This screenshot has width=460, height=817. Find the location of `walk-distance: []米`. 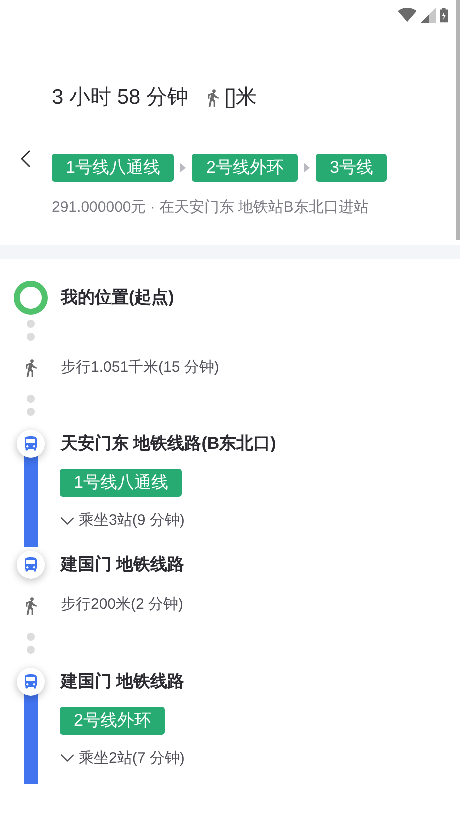

walk-distance: []米 is located at coordinates (241, 98).